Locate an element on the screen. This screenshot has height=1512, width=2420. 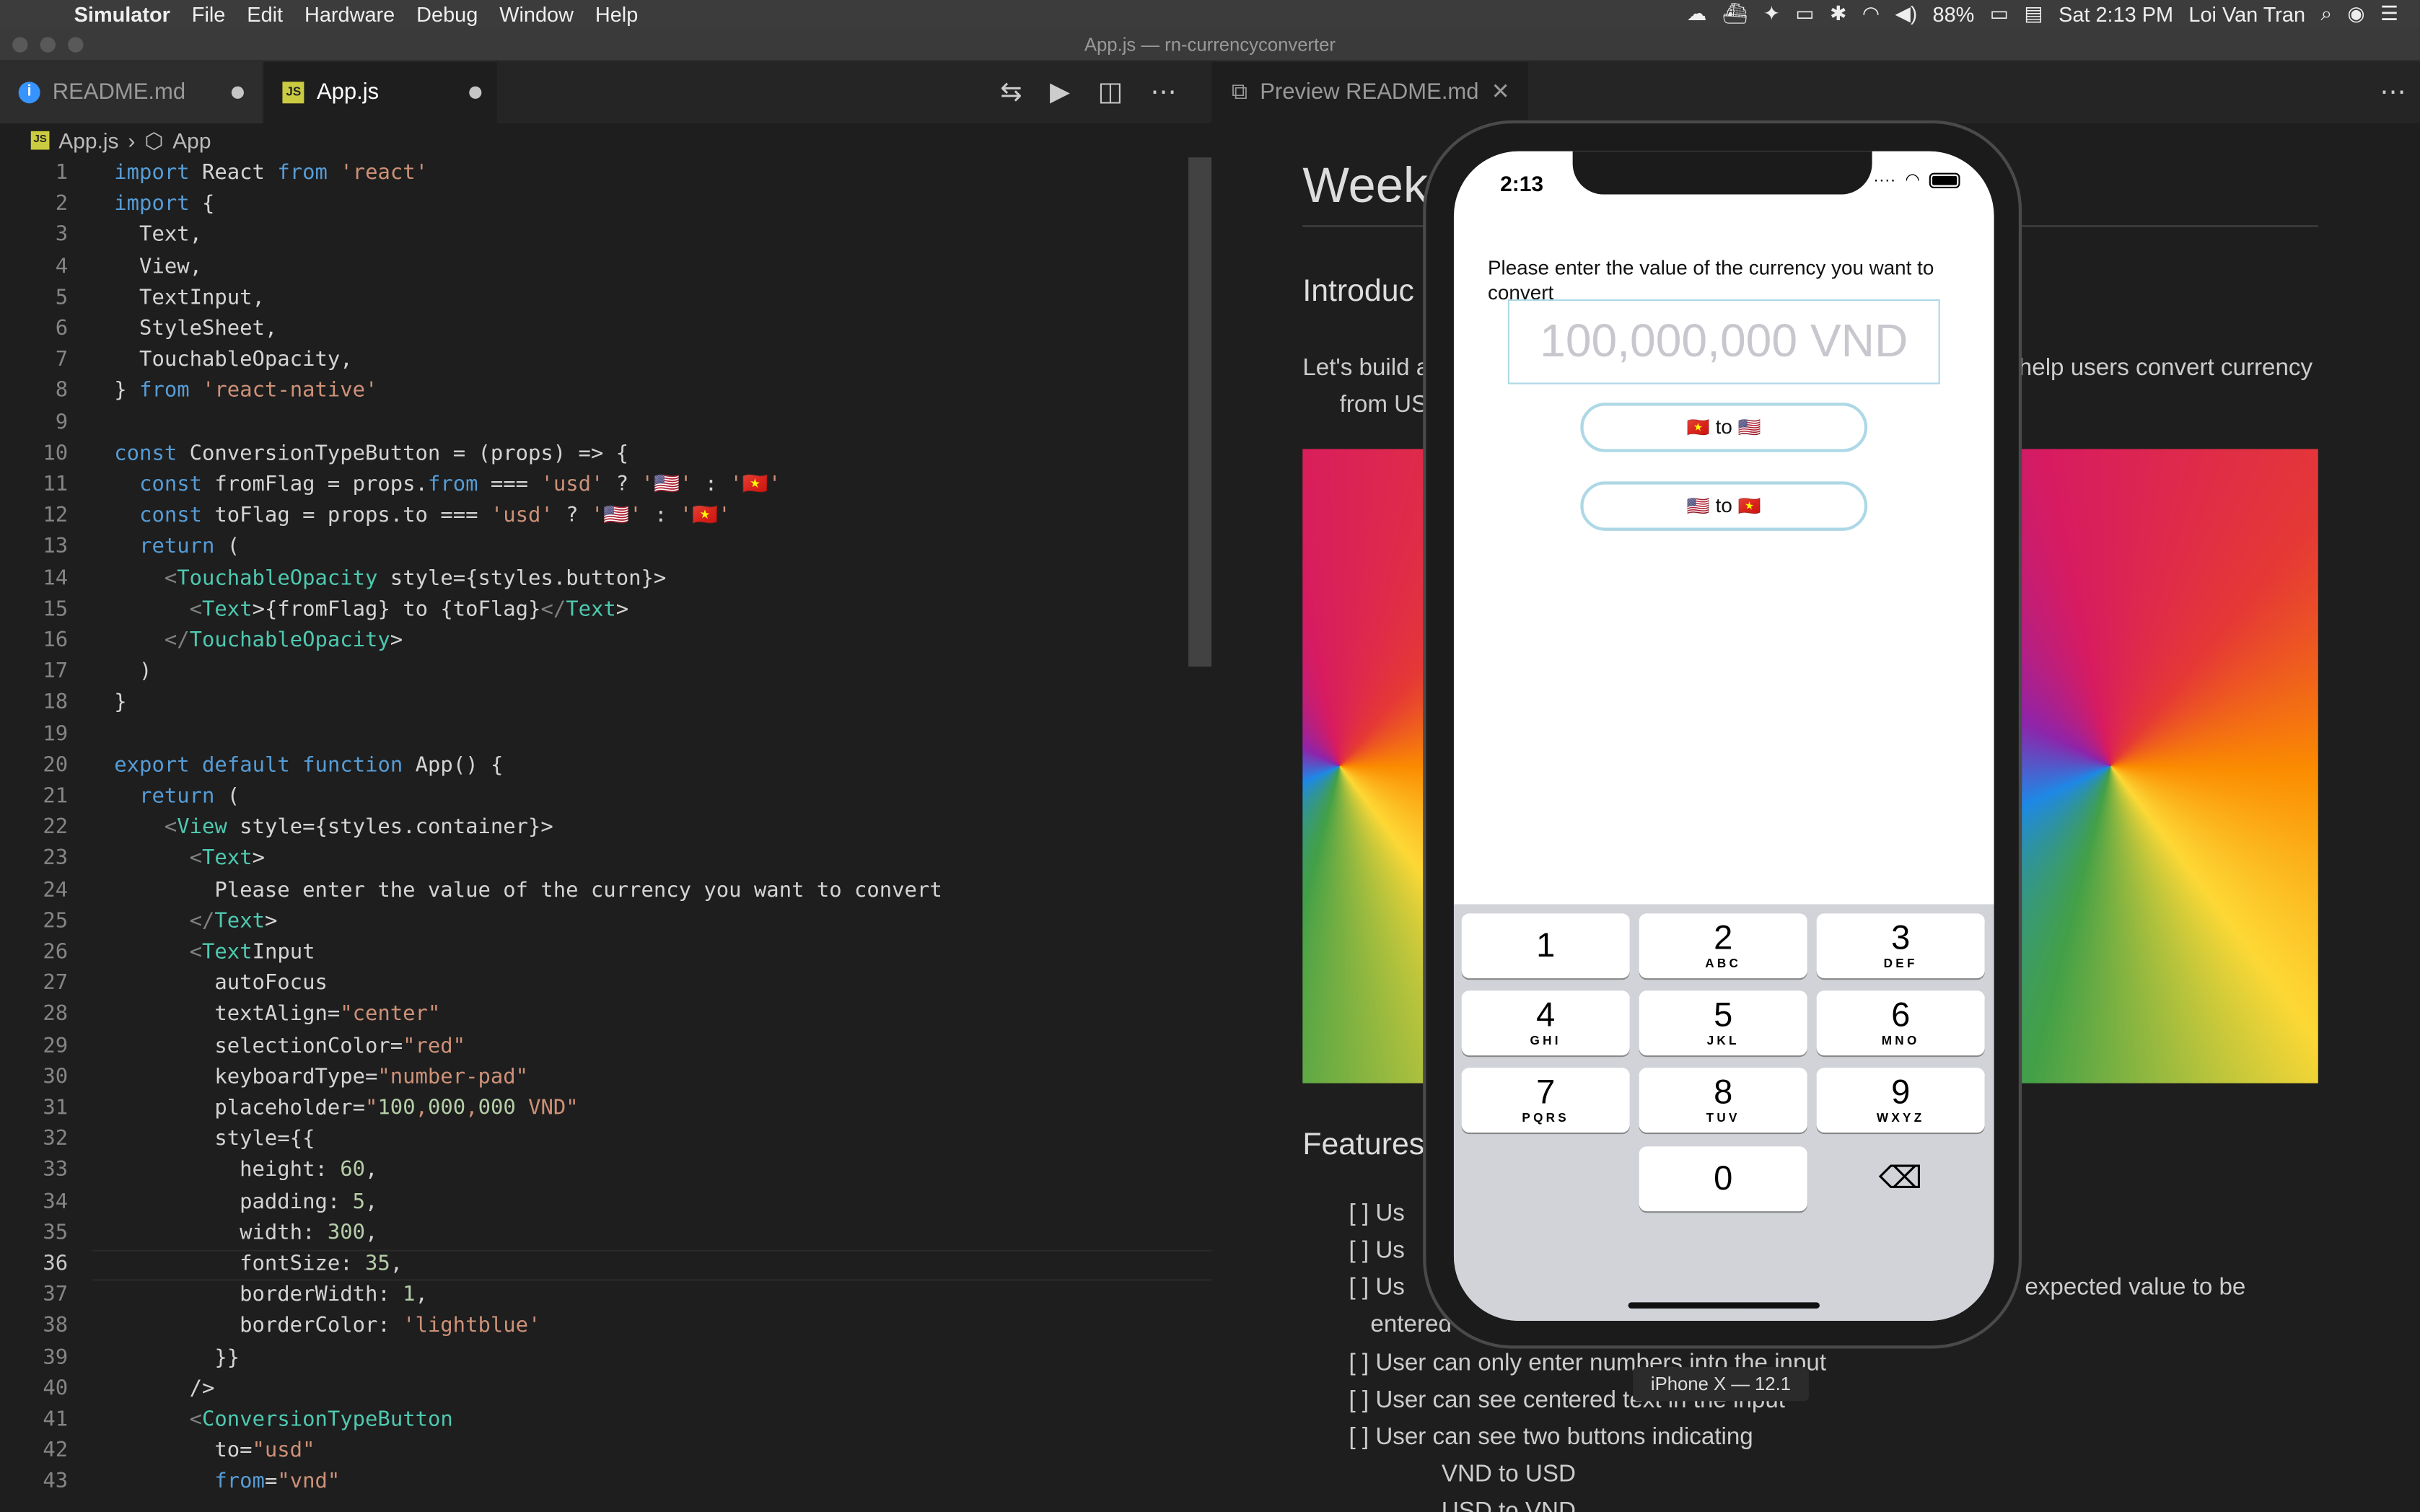
key-6: 6 MNO is located at coordinates (1900, 1023).